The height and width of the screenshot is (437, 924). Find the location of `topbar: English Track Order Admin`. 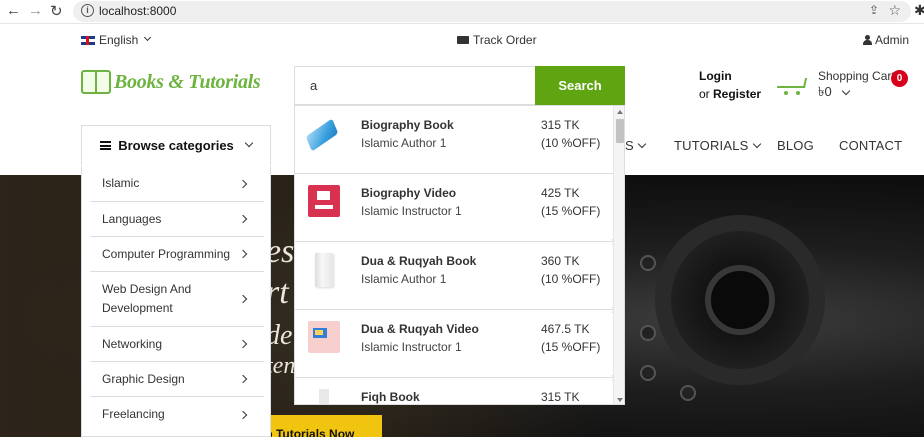

topbar: English Track Order Admin is located at coordinates (462, 40).